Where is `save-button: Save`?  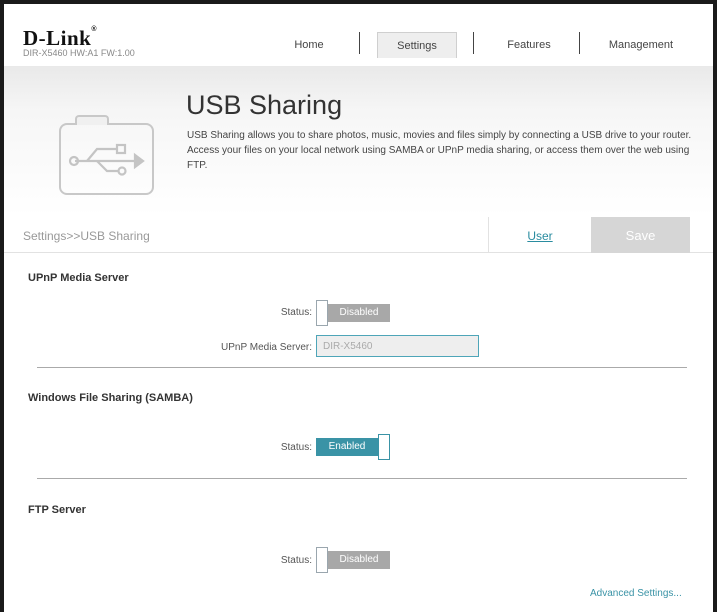 save-button: Save is located at coordinates (640, 235).